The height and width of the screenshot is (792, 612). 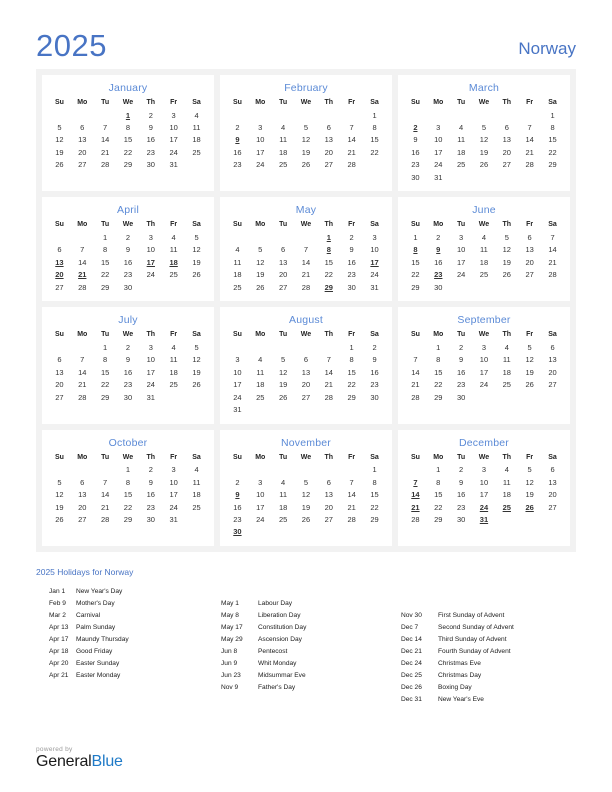 What do you see at coordinates (415, 494) in the screenshot?
I see `day-cell-holiday: 14` at bounding box center [415, 494].